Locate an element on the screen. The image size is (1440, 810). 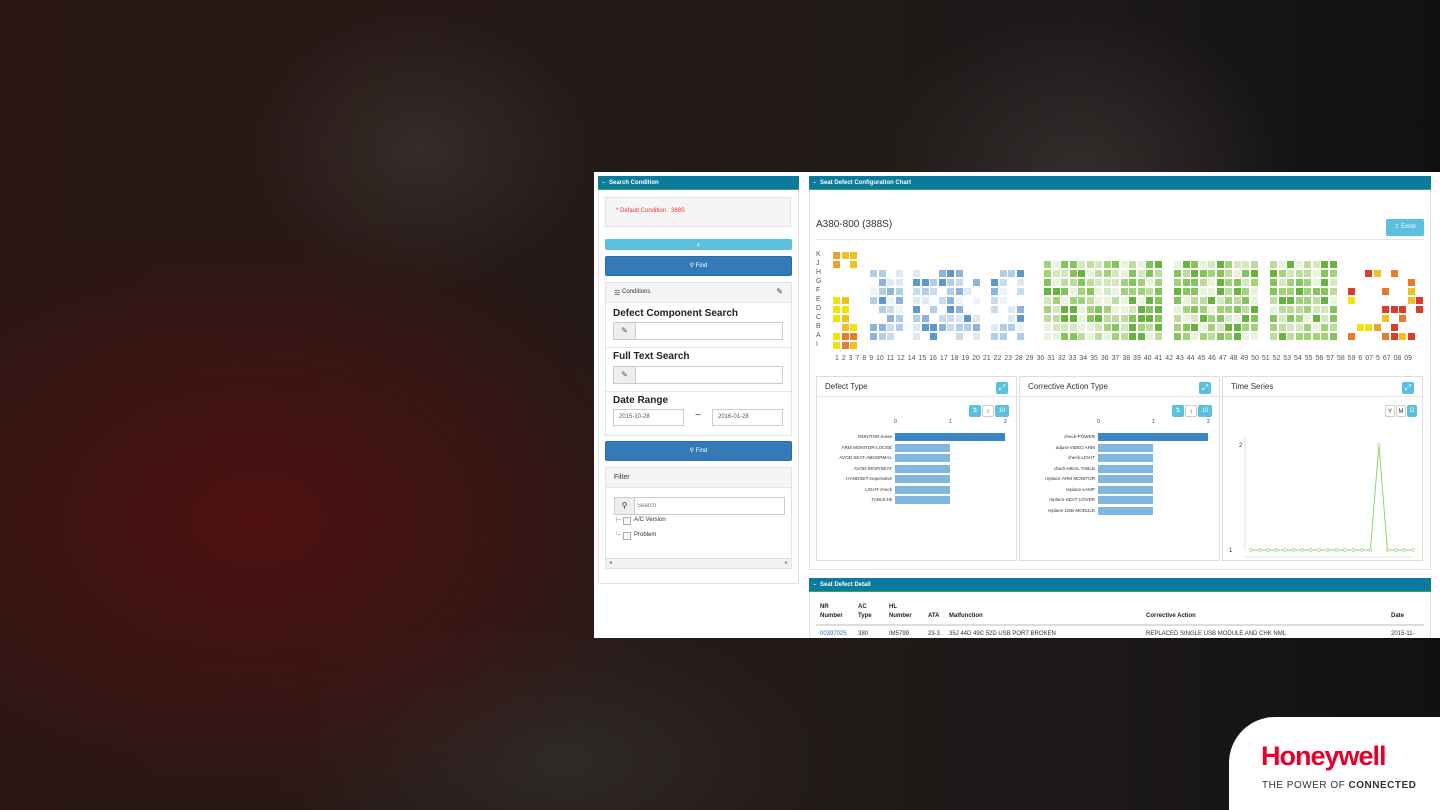
horizontal-scrollbar: ◂ ▸ is located at coordinates (698, 563).